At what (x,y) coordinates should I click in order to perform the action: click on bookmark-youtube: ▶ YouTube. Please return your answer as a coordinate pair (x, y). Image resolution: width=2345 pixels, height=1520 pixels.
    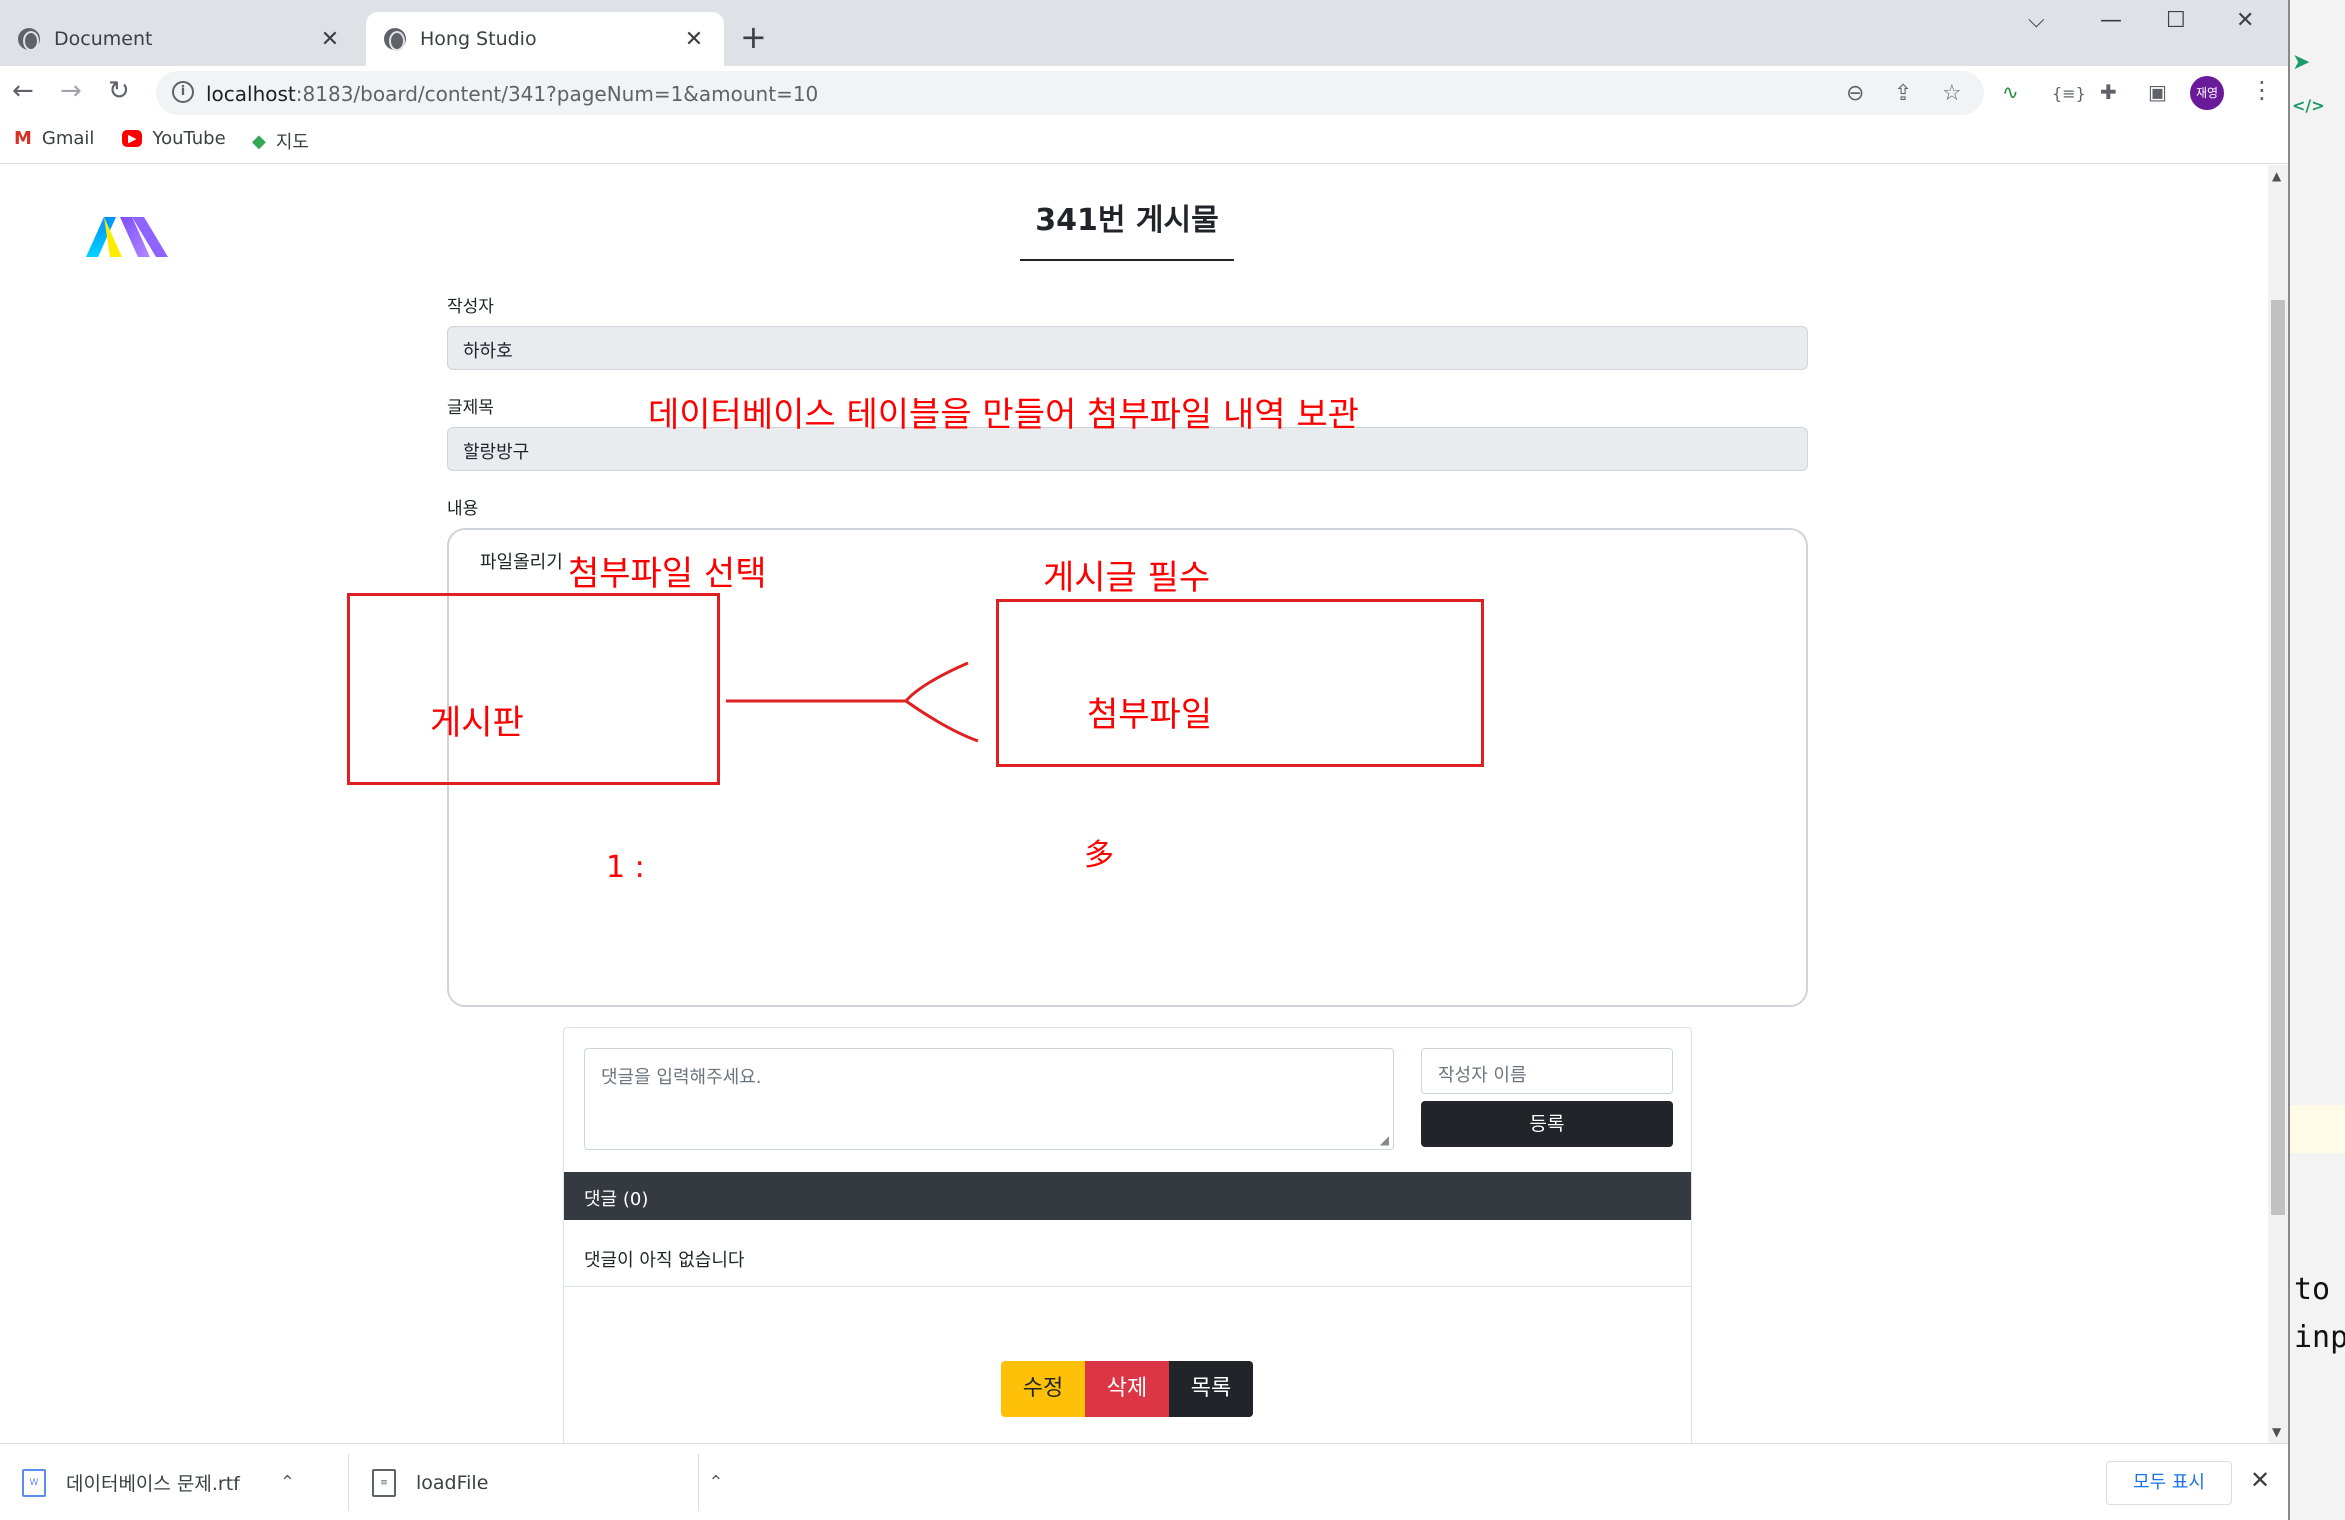
    Looking at the image, I should click on (174, 138).